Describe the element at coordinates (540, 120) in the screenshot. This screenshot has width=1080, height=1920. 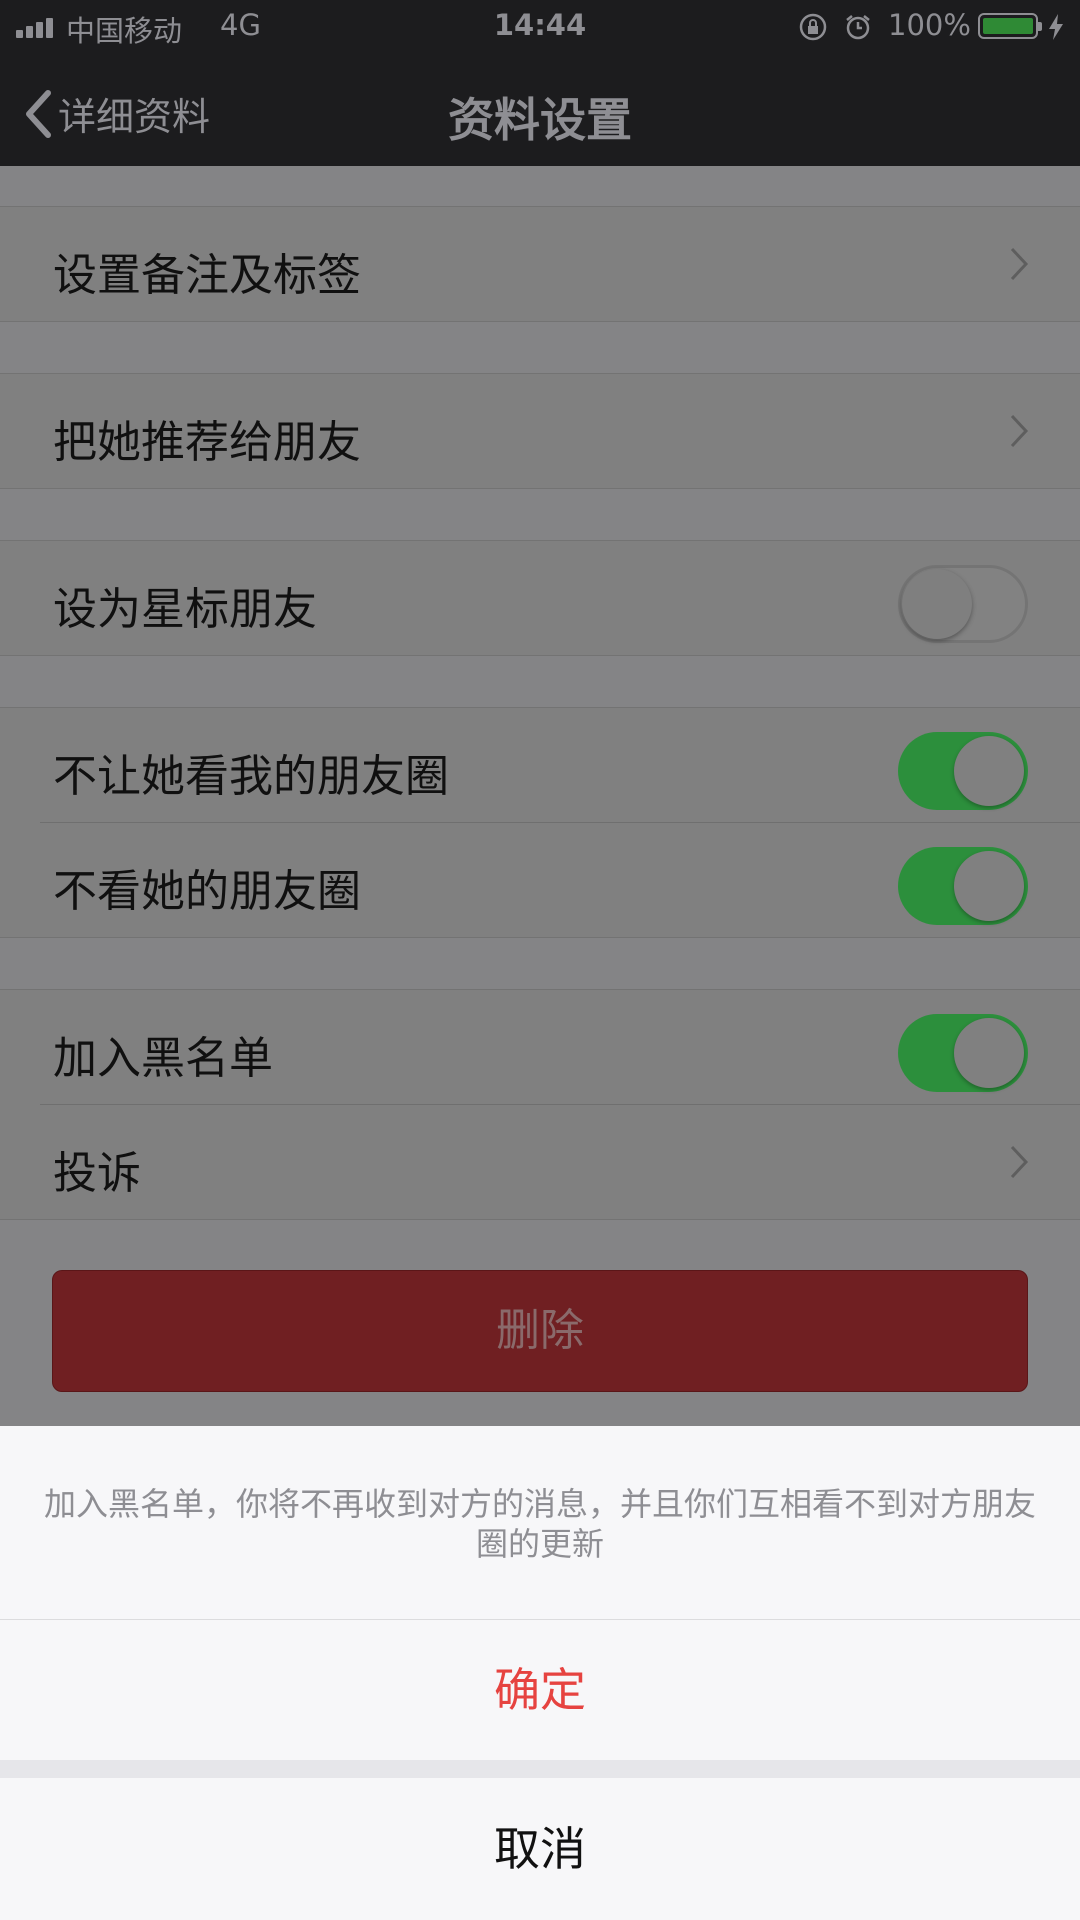
I see `page-title: 资料设置` at that location.